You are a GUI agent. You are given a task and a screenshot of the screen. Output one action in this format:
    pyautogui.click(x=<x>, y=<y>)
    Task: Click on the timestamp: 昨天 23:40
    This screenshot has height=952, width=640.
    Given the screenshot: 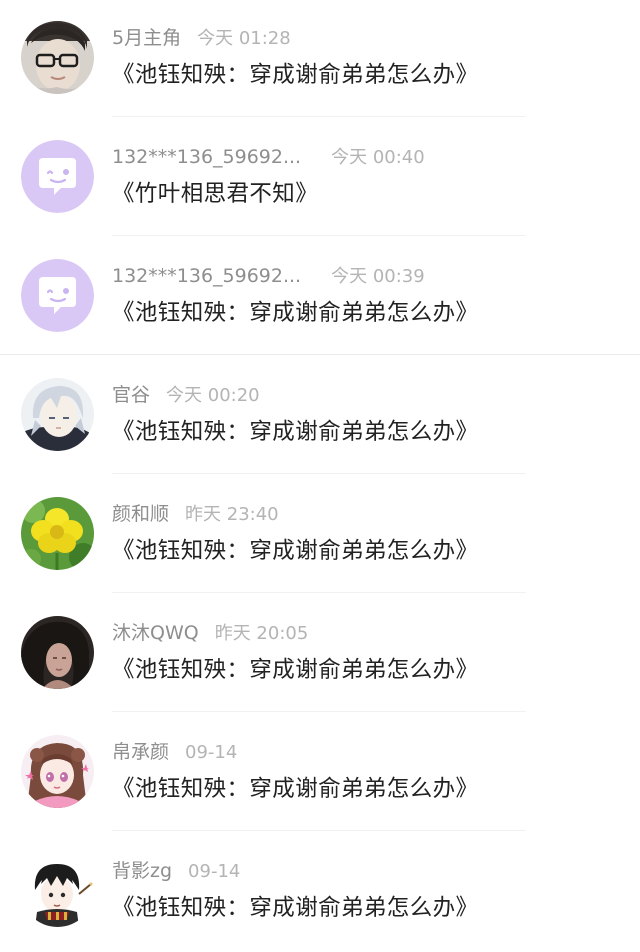 What is the action you would take?
    pyautogui.click(x=232, y=514)
    